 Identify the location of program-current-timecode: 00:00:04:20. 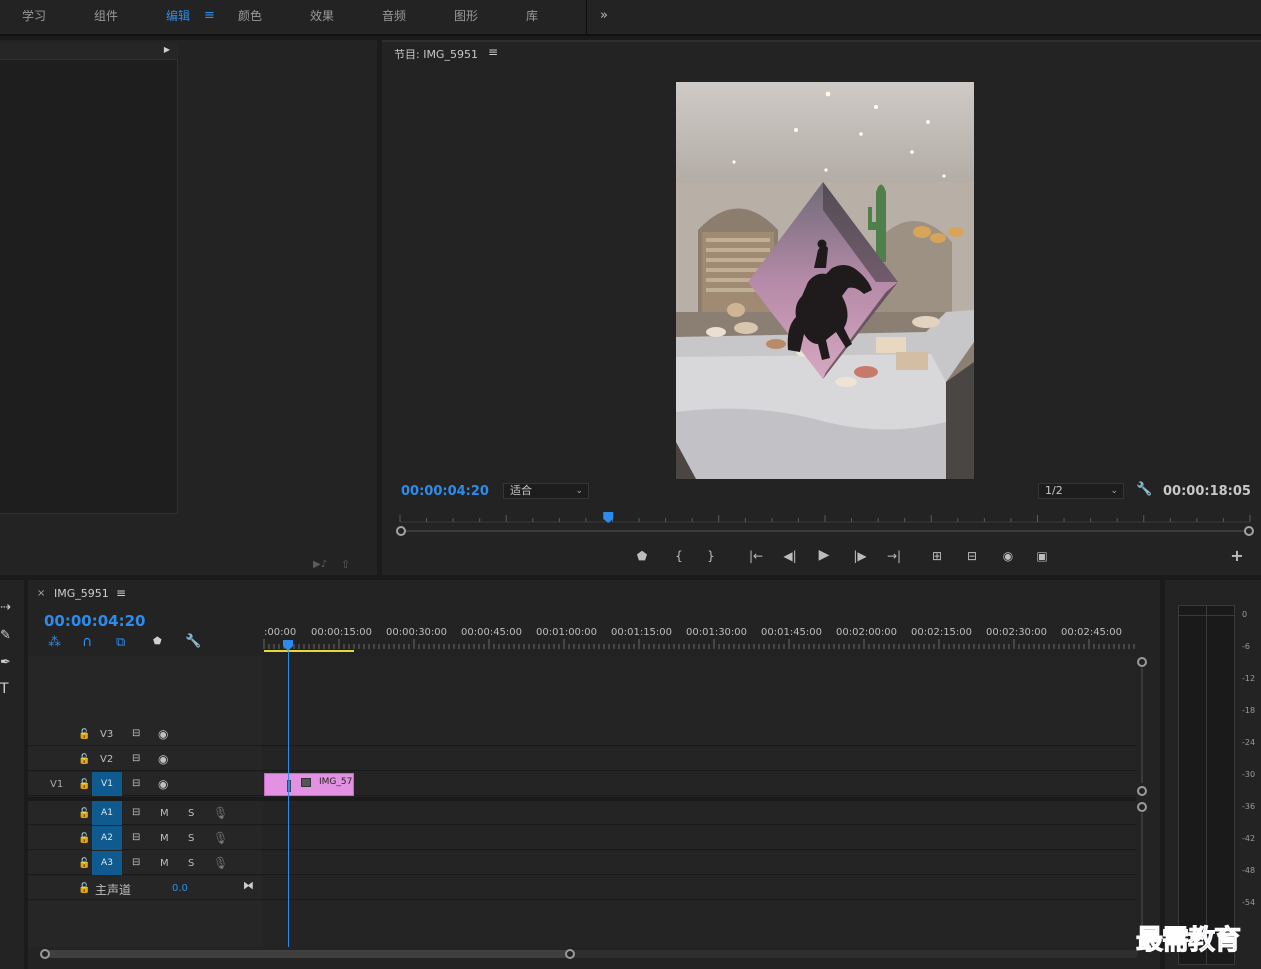
(445, 491).